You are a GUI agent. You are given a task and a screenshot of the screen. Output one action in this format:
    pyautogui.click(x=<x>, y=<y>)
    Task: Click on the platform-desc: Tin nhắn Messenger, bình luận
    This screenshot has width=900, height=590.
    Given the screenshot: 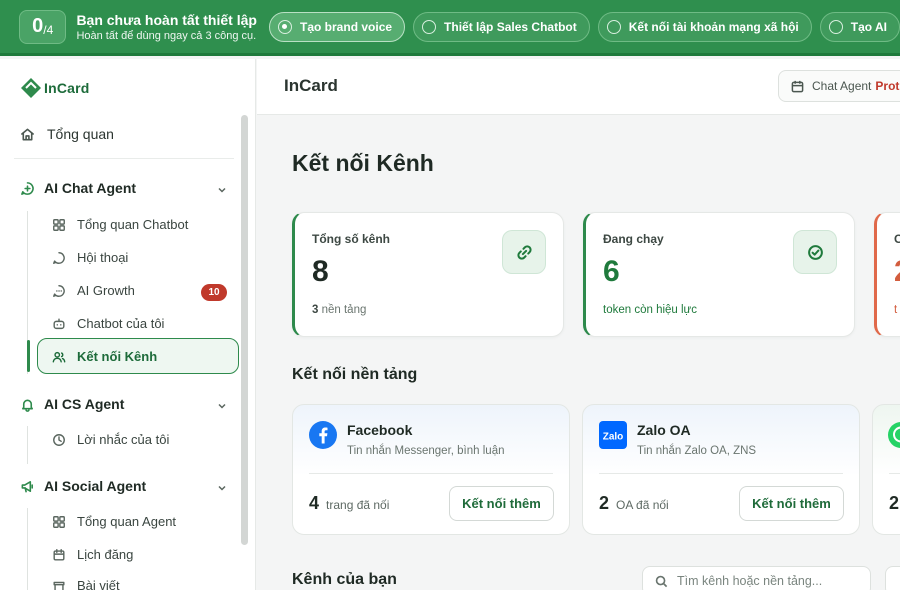 What is the action you would take?
    pyautogui.click(x=426, y=451)
    